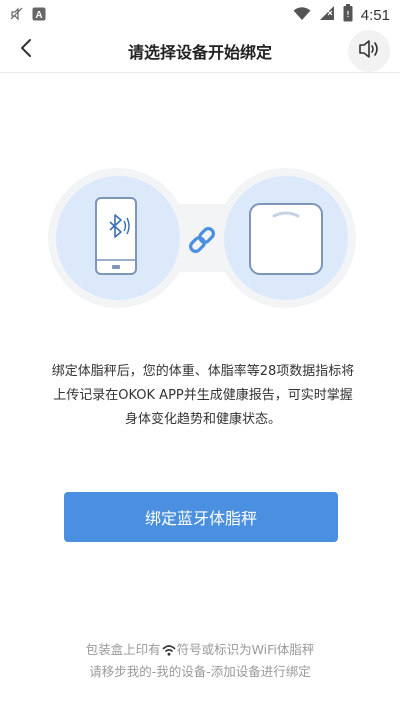 The width and height of the screenshot is (400, 720). Describe the element at coordinates (201, 517) in the screenshot. I see `bind-bluetooth-scale-button: 绑定蓝牙体脂秤` at that location.